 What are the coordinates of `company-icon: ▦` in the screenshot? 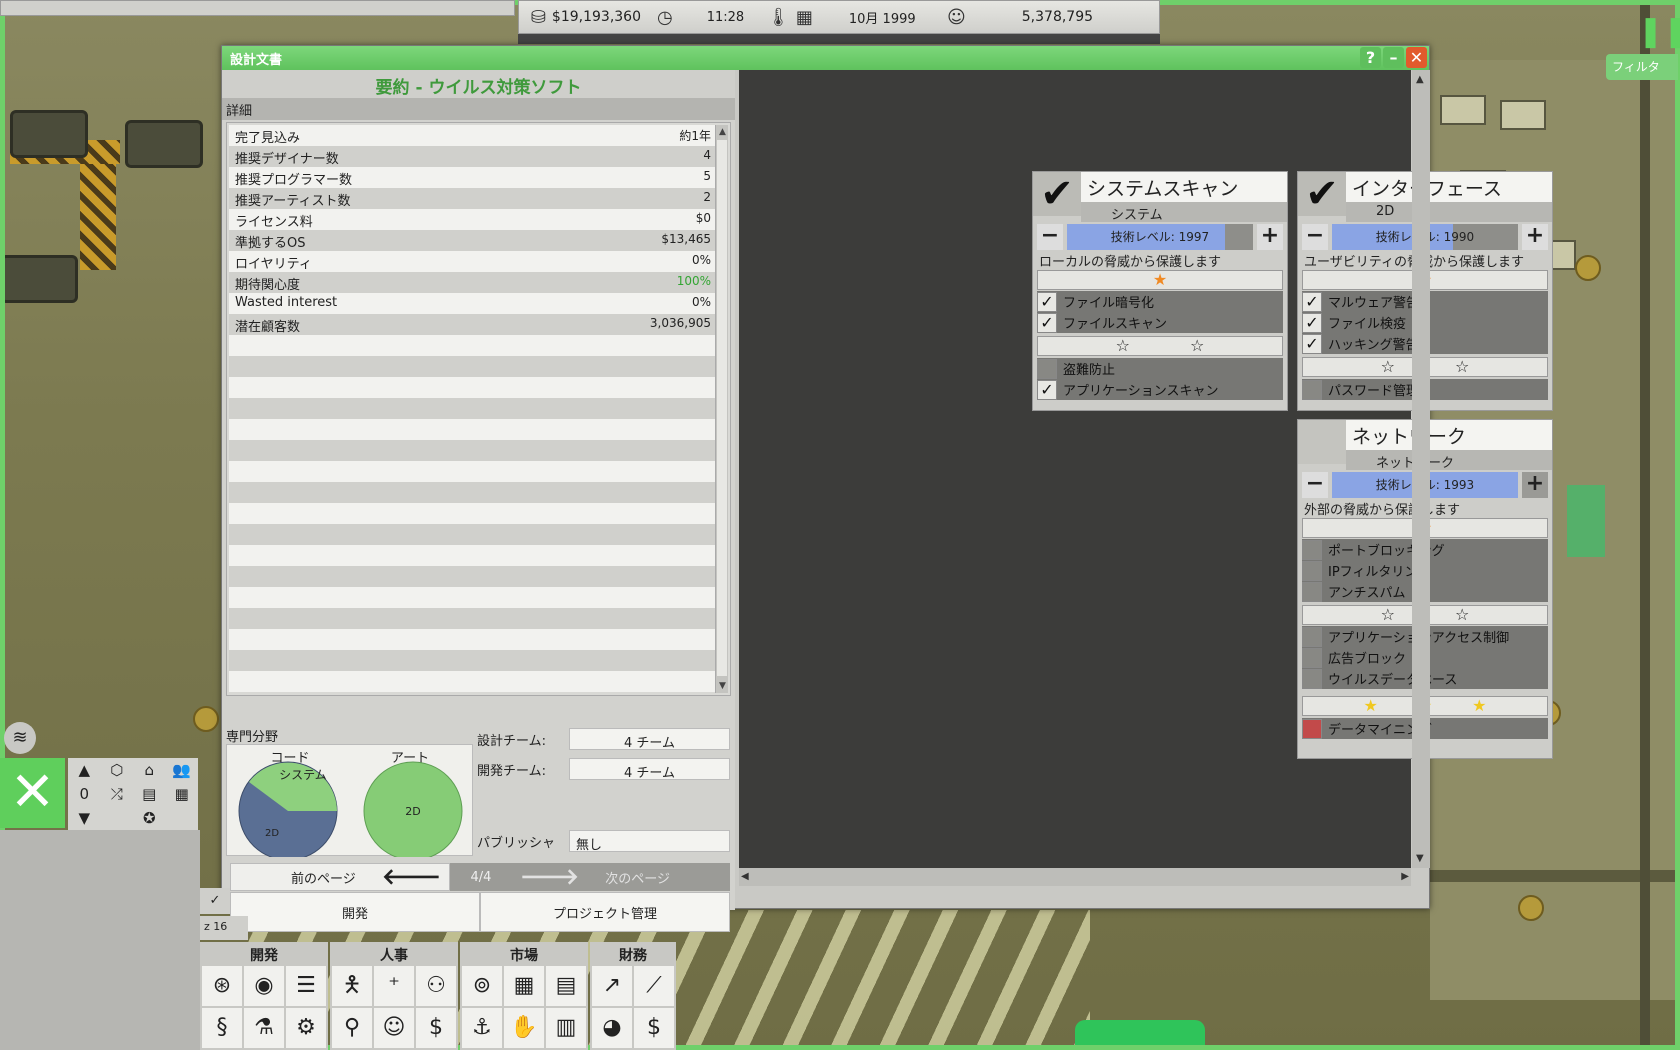 It's located at (524, 986).